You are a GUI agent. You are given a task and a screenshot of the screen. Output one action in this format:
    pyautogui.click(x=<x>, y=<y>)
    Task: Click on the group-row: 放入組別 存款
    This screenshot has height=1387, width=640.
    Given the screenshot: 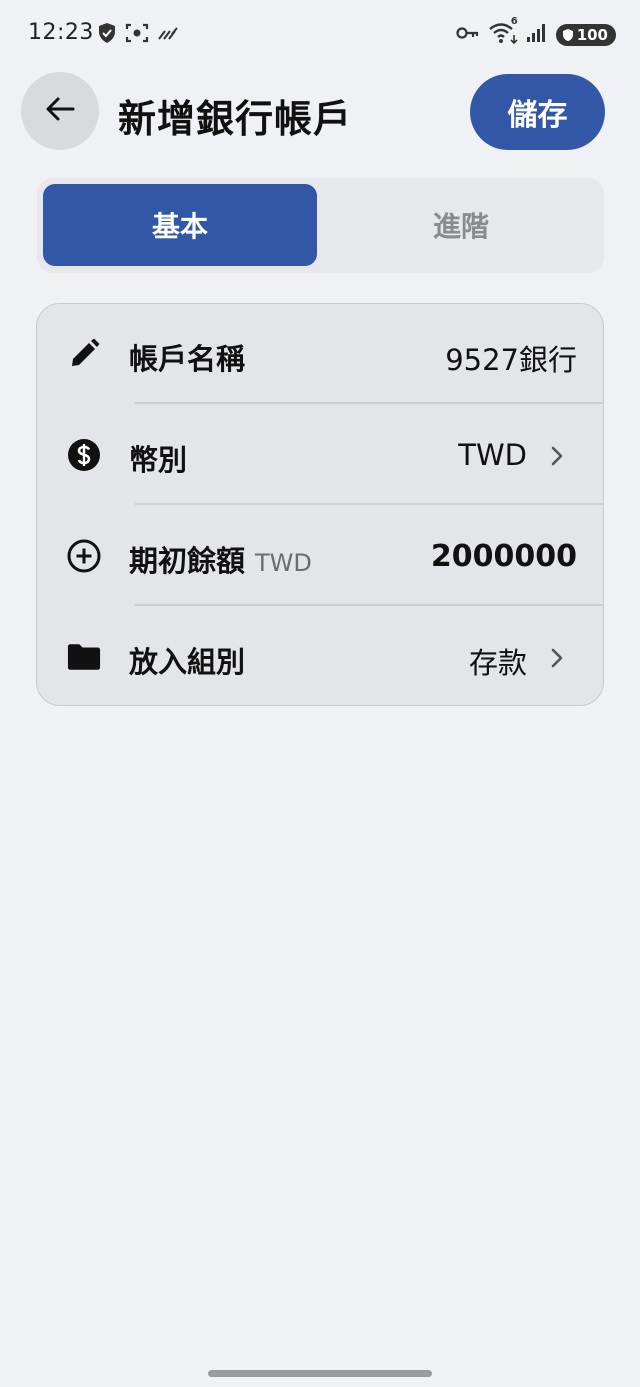 What is the action you would take?
    pyautogui.click(x=320, y=656)
    